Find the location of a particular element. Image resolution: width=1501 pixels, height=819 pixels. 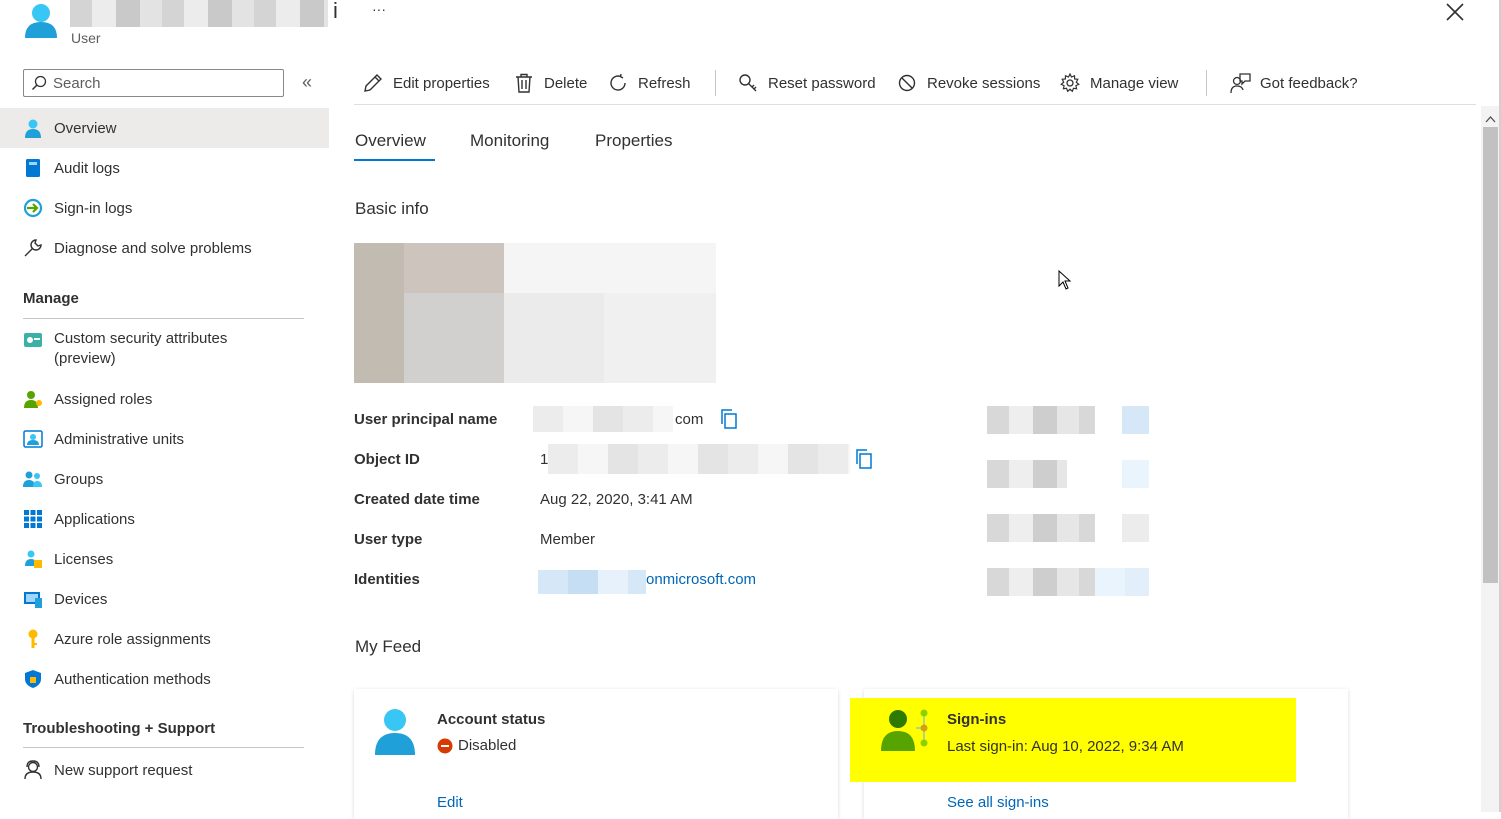

upn-label: User principal name is located at coordinates (426, 419).